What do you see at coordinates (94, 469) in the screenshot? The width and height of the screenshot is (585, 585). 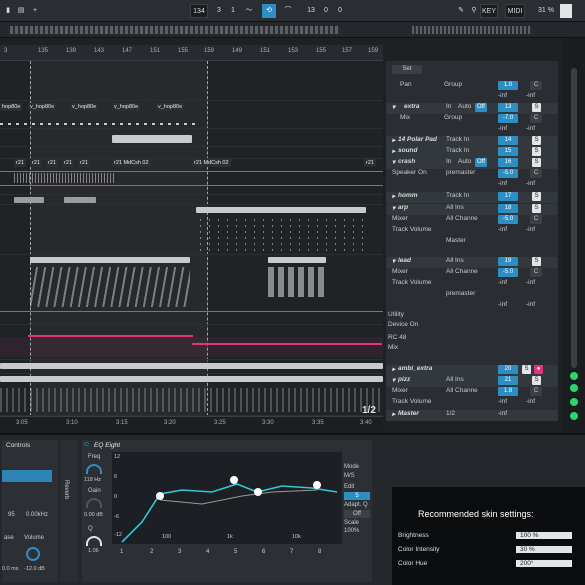 I see `freq-knob` at bounding box center [94, 469].